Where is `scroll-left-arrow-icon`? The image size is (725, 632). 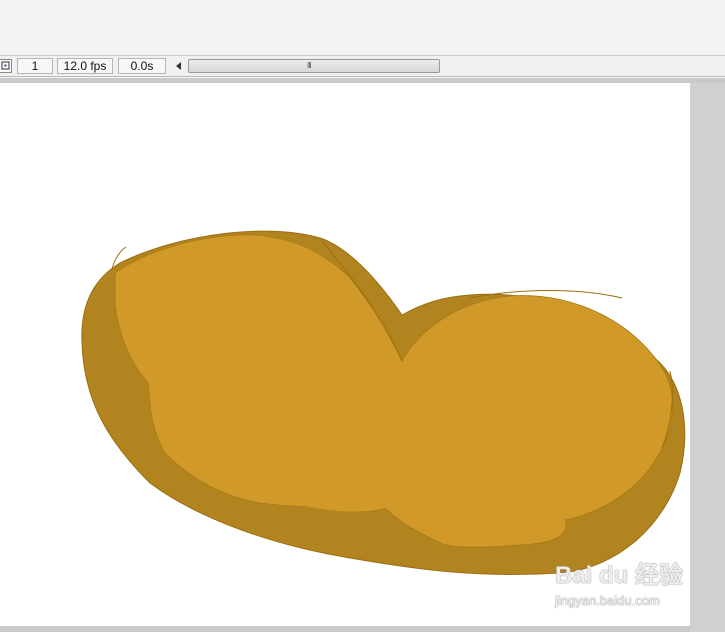 scroll-left-arrow-icon is located at coordinates (179, 66).